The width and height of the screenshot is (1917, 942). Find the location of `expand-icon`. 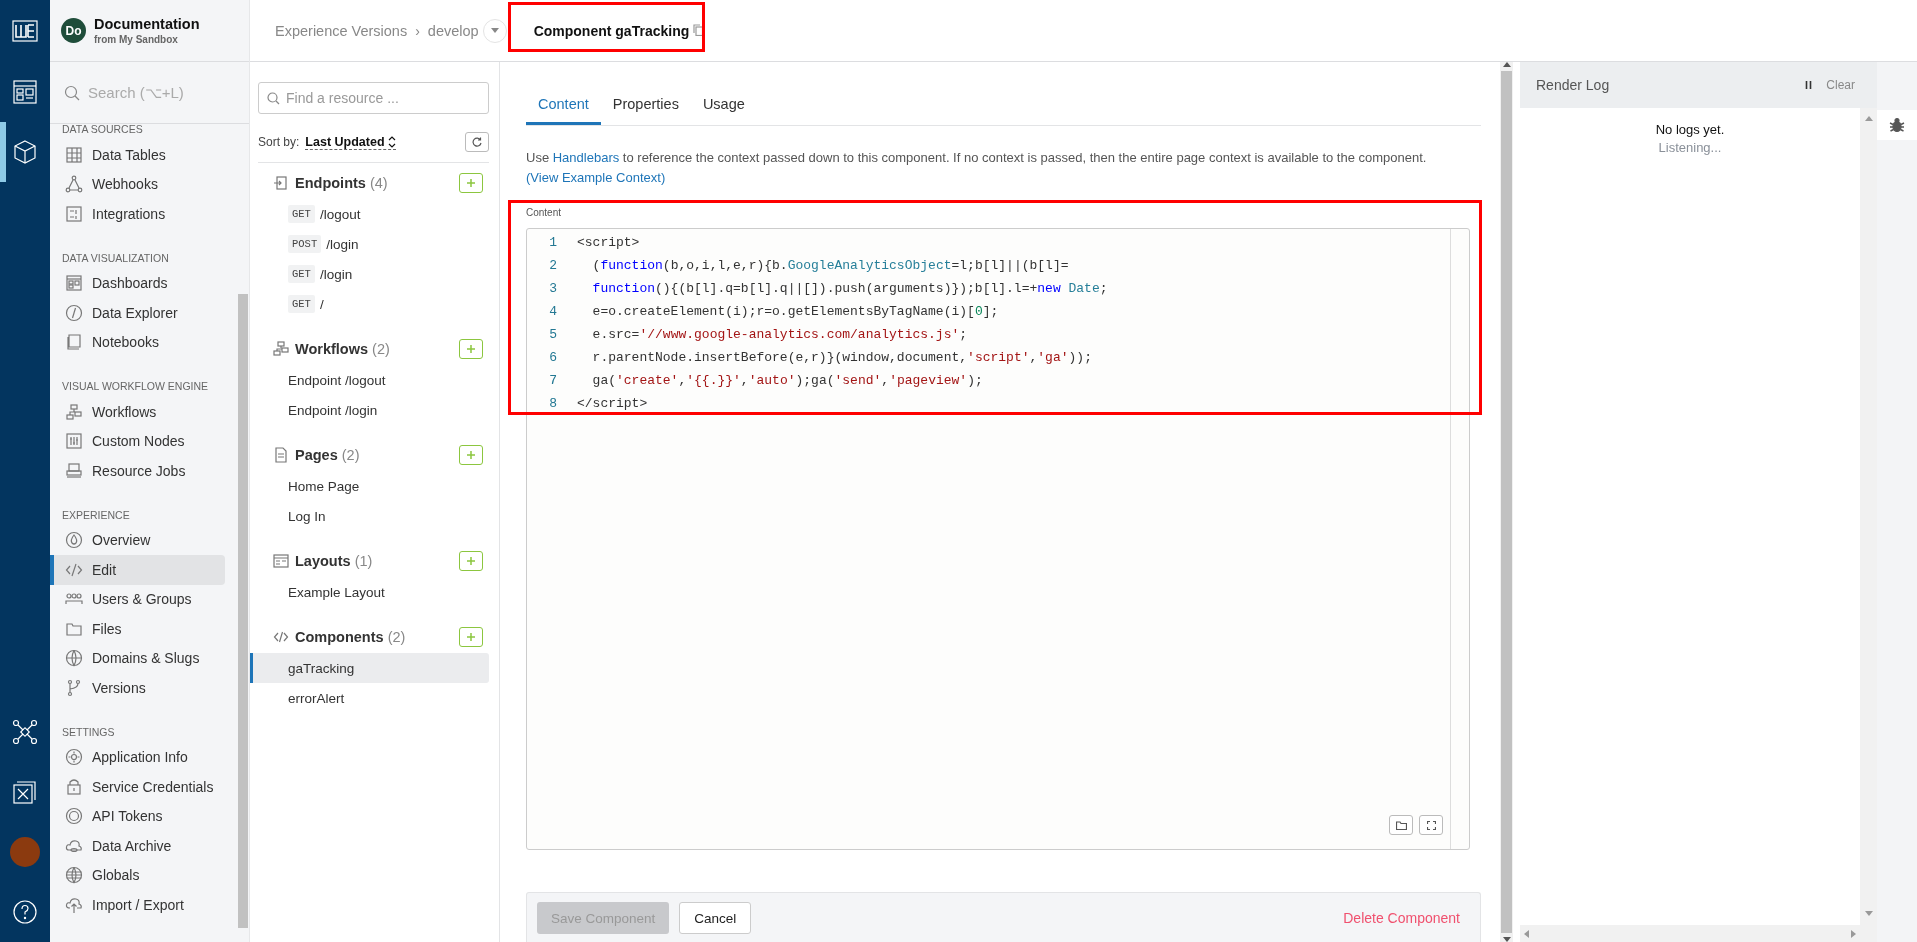

expand-icon is located at coordinates (1431, 825).